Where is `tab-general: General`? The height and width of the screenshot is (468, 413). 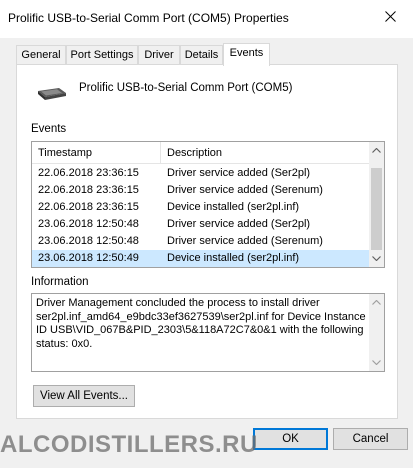 tab-general: General is located at coordinates (41, 55).